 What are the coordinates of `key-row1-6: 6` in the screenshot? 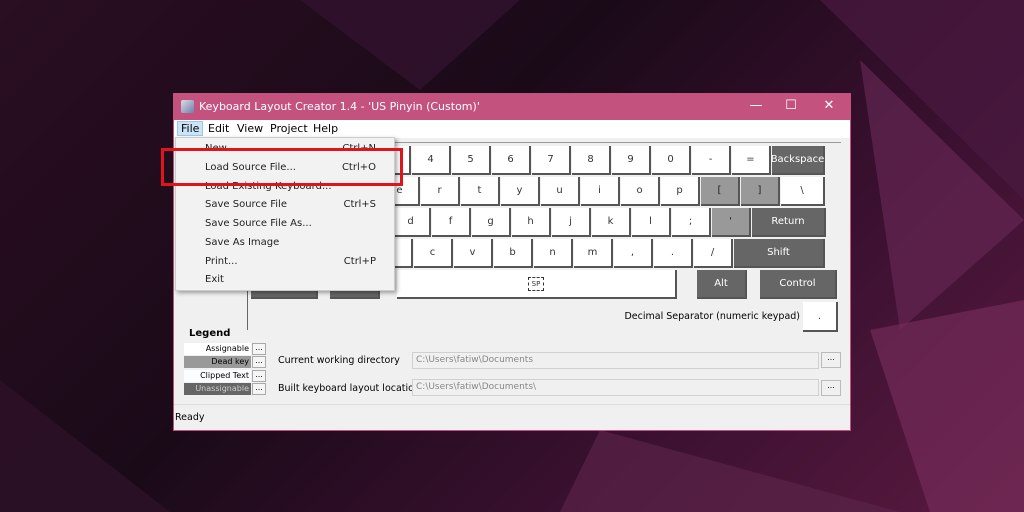 It's located at (511, 160).